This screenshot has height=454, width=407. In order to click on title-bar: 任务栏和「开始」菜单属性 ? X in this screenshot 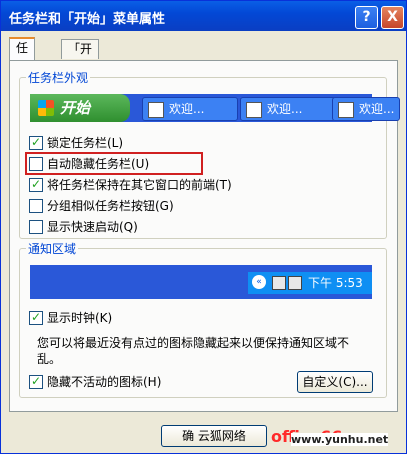, I will do `click(203, 16)`.